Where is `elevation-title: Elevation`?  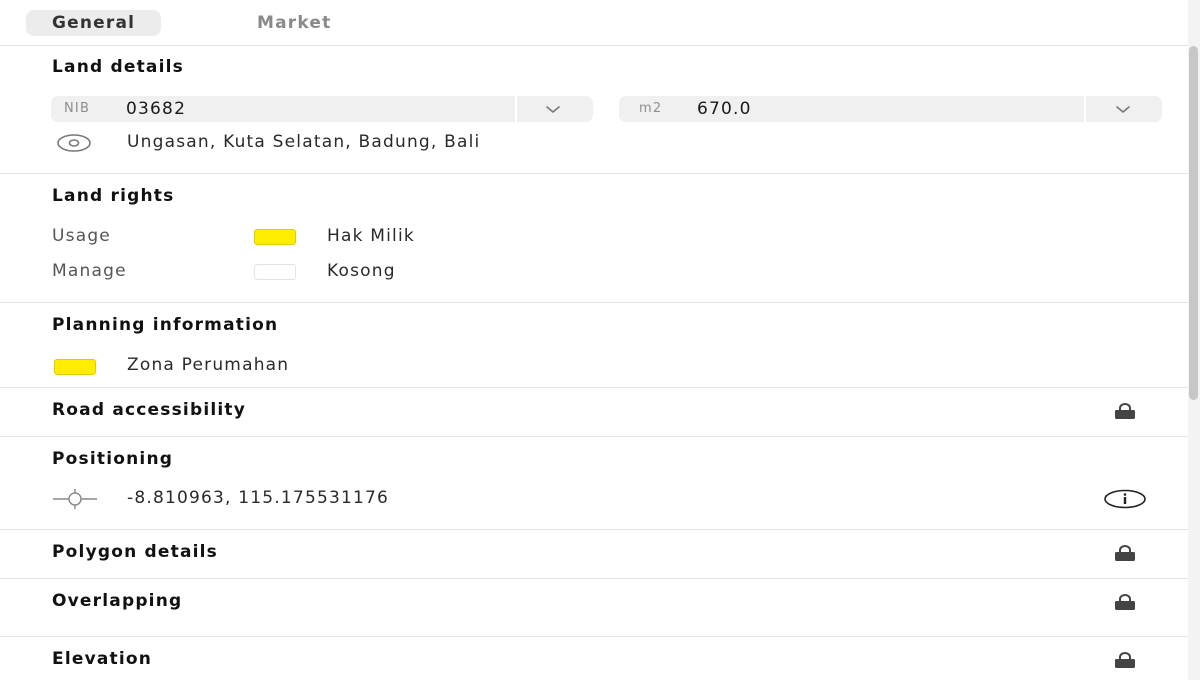
elevation-title: Elevation is located at coordinates (102, 659).